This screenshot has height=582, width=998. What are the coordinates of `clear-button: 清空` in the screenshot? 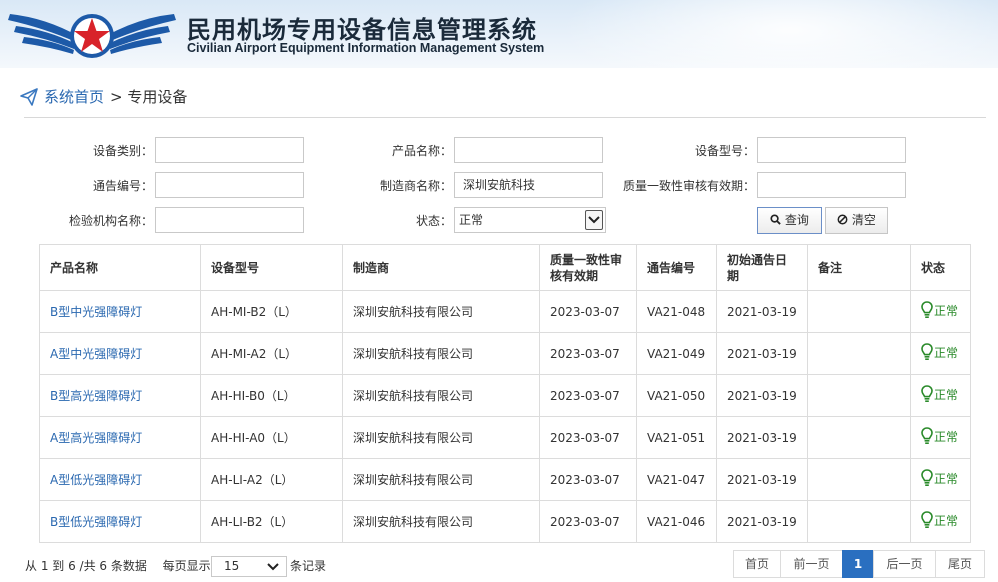 It's located at (856, 220).